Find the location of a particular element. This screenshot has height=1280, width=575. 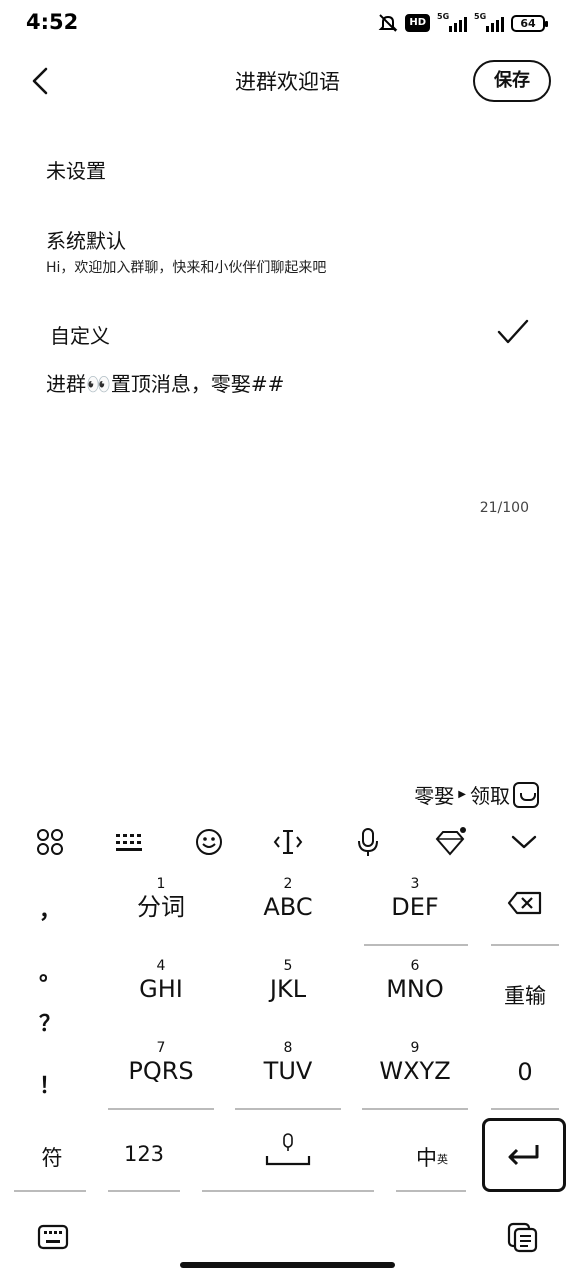

language-key: 中英 is located at coordinates (432, 1157).